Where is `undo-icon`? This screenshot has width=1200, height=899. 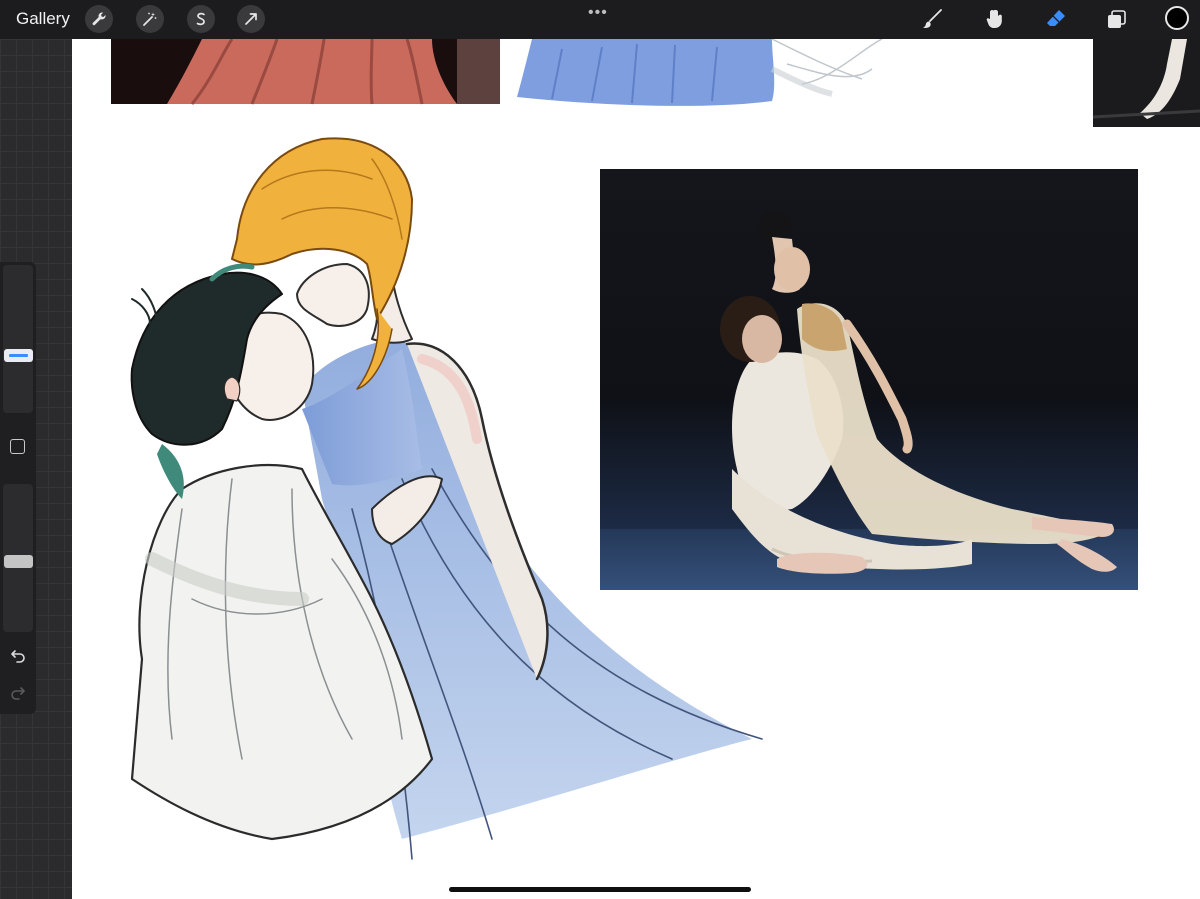
undo-icon is located at coordinates (18, 655).